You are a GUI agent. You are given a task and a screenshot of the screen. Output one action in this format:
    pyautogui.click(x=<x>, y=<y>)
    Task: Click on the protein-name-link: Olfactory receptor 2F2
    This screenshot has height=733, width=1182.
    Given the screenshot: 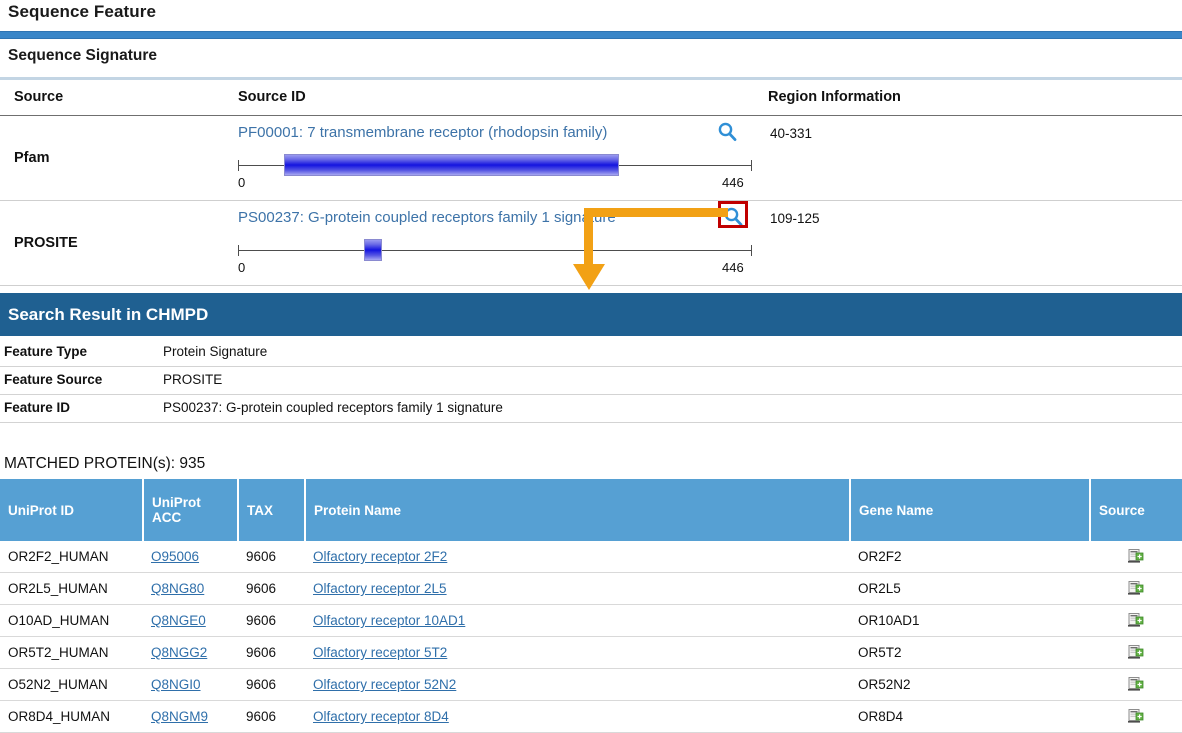 What is the action you would take?
    pyautogui.click(x=380, y=556)
    